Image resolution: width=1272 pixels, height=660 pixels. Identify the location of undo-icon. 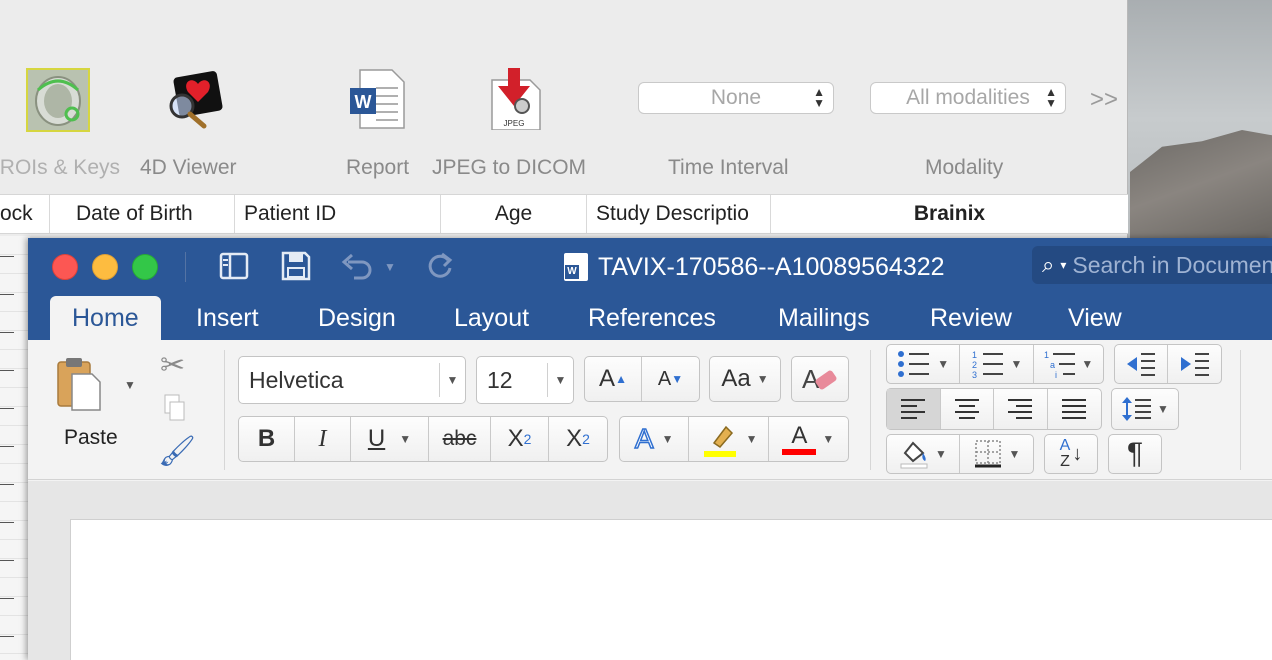
(358, 266).